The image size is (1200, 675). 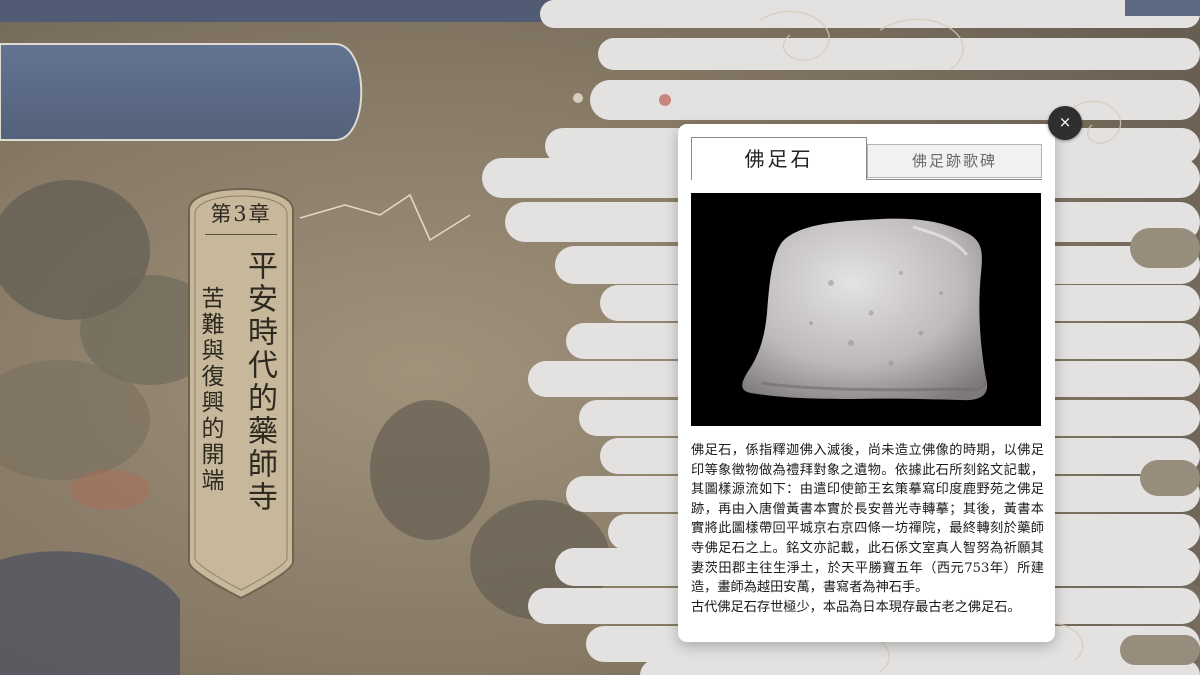 I want to click on tab-buddha-footprint-poem-stele: 佛足跡歌碑, so click(x=954, y=161).